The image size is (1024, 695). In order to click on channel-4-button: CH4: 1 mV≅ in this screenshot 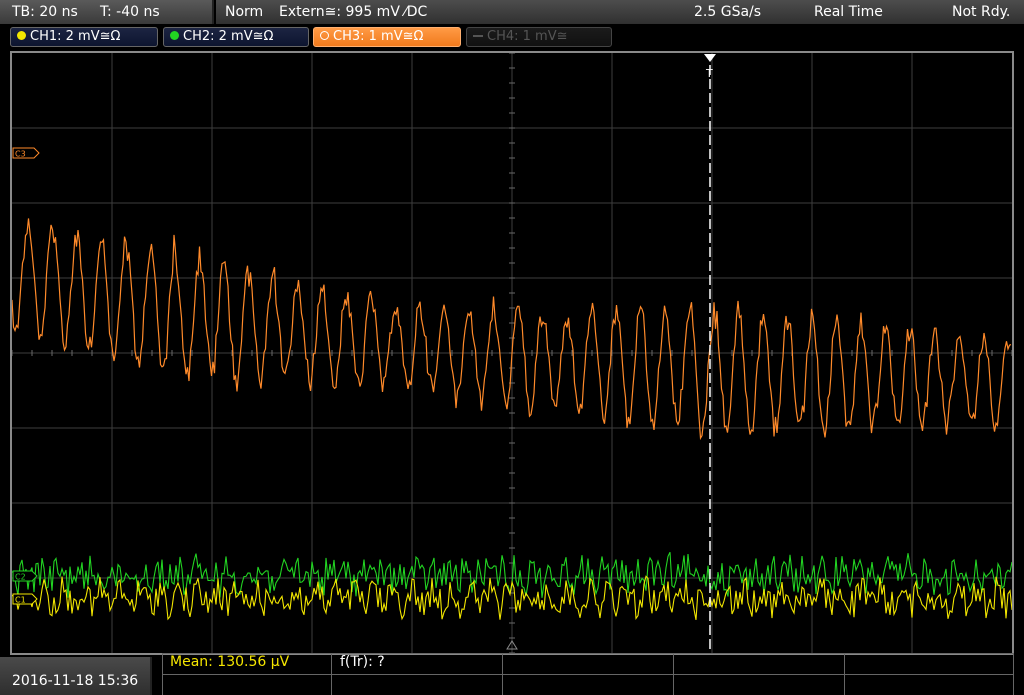, I will do `click(539, 37)`.